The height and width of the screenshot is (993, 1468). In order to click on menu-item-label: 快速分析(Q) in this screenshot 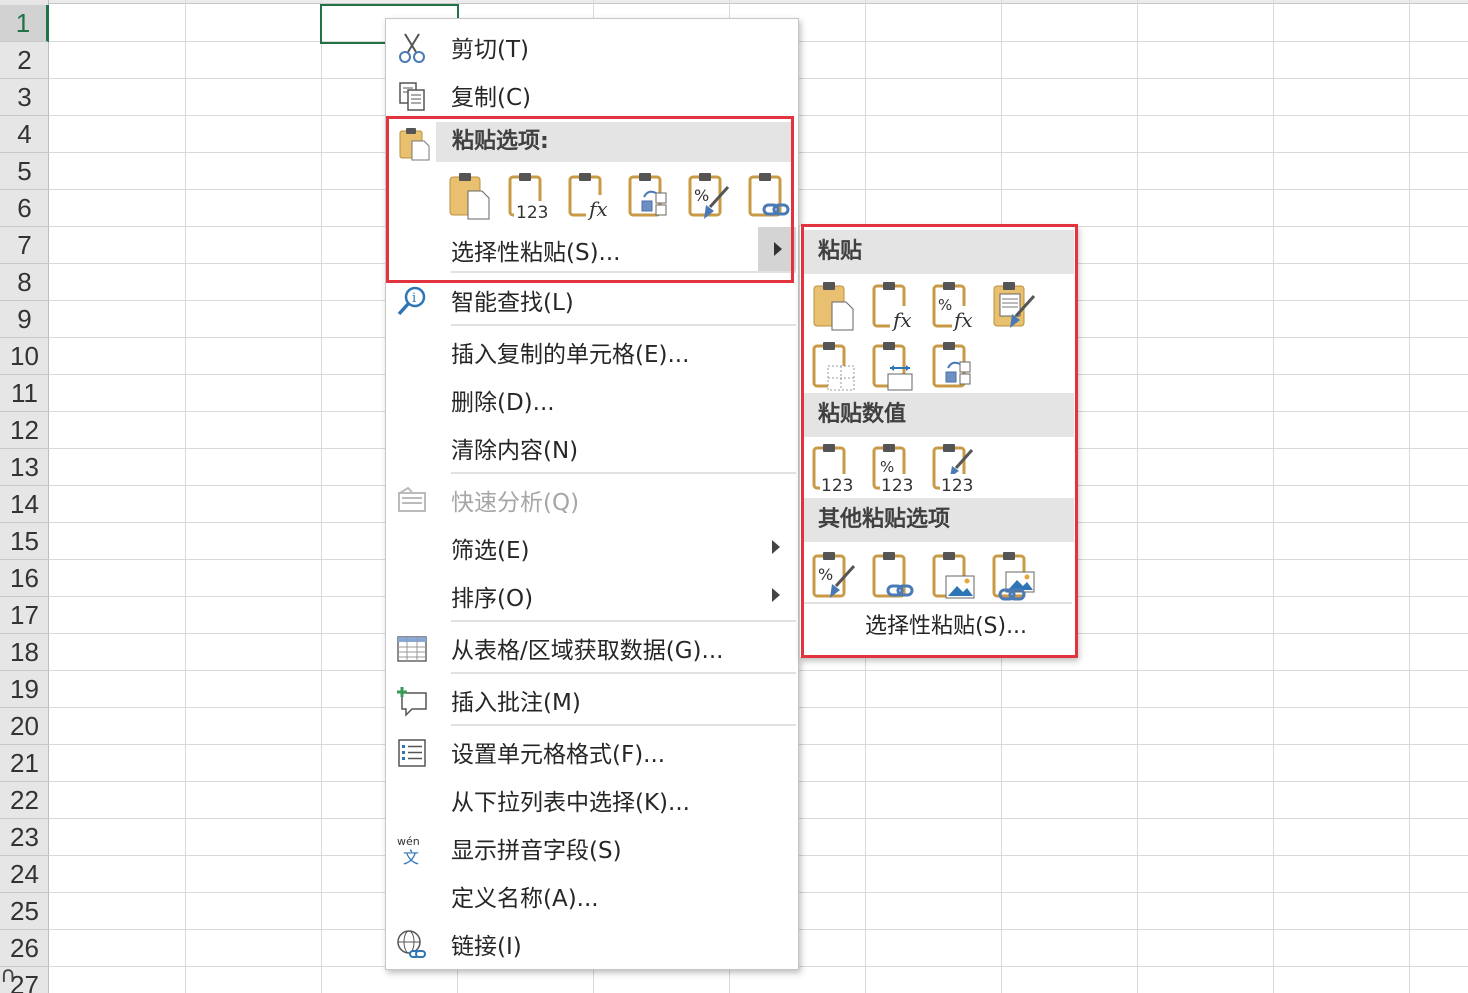, I will do `click(515, 503)`.